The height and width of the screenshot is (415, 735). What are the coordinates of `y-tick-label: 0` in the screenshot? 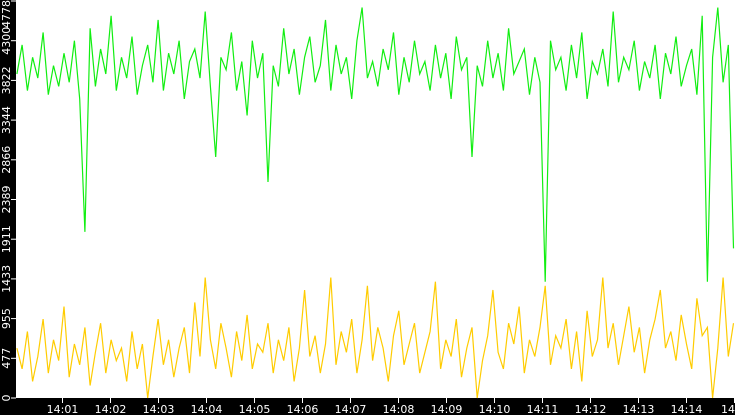 It's located at (6, 398).